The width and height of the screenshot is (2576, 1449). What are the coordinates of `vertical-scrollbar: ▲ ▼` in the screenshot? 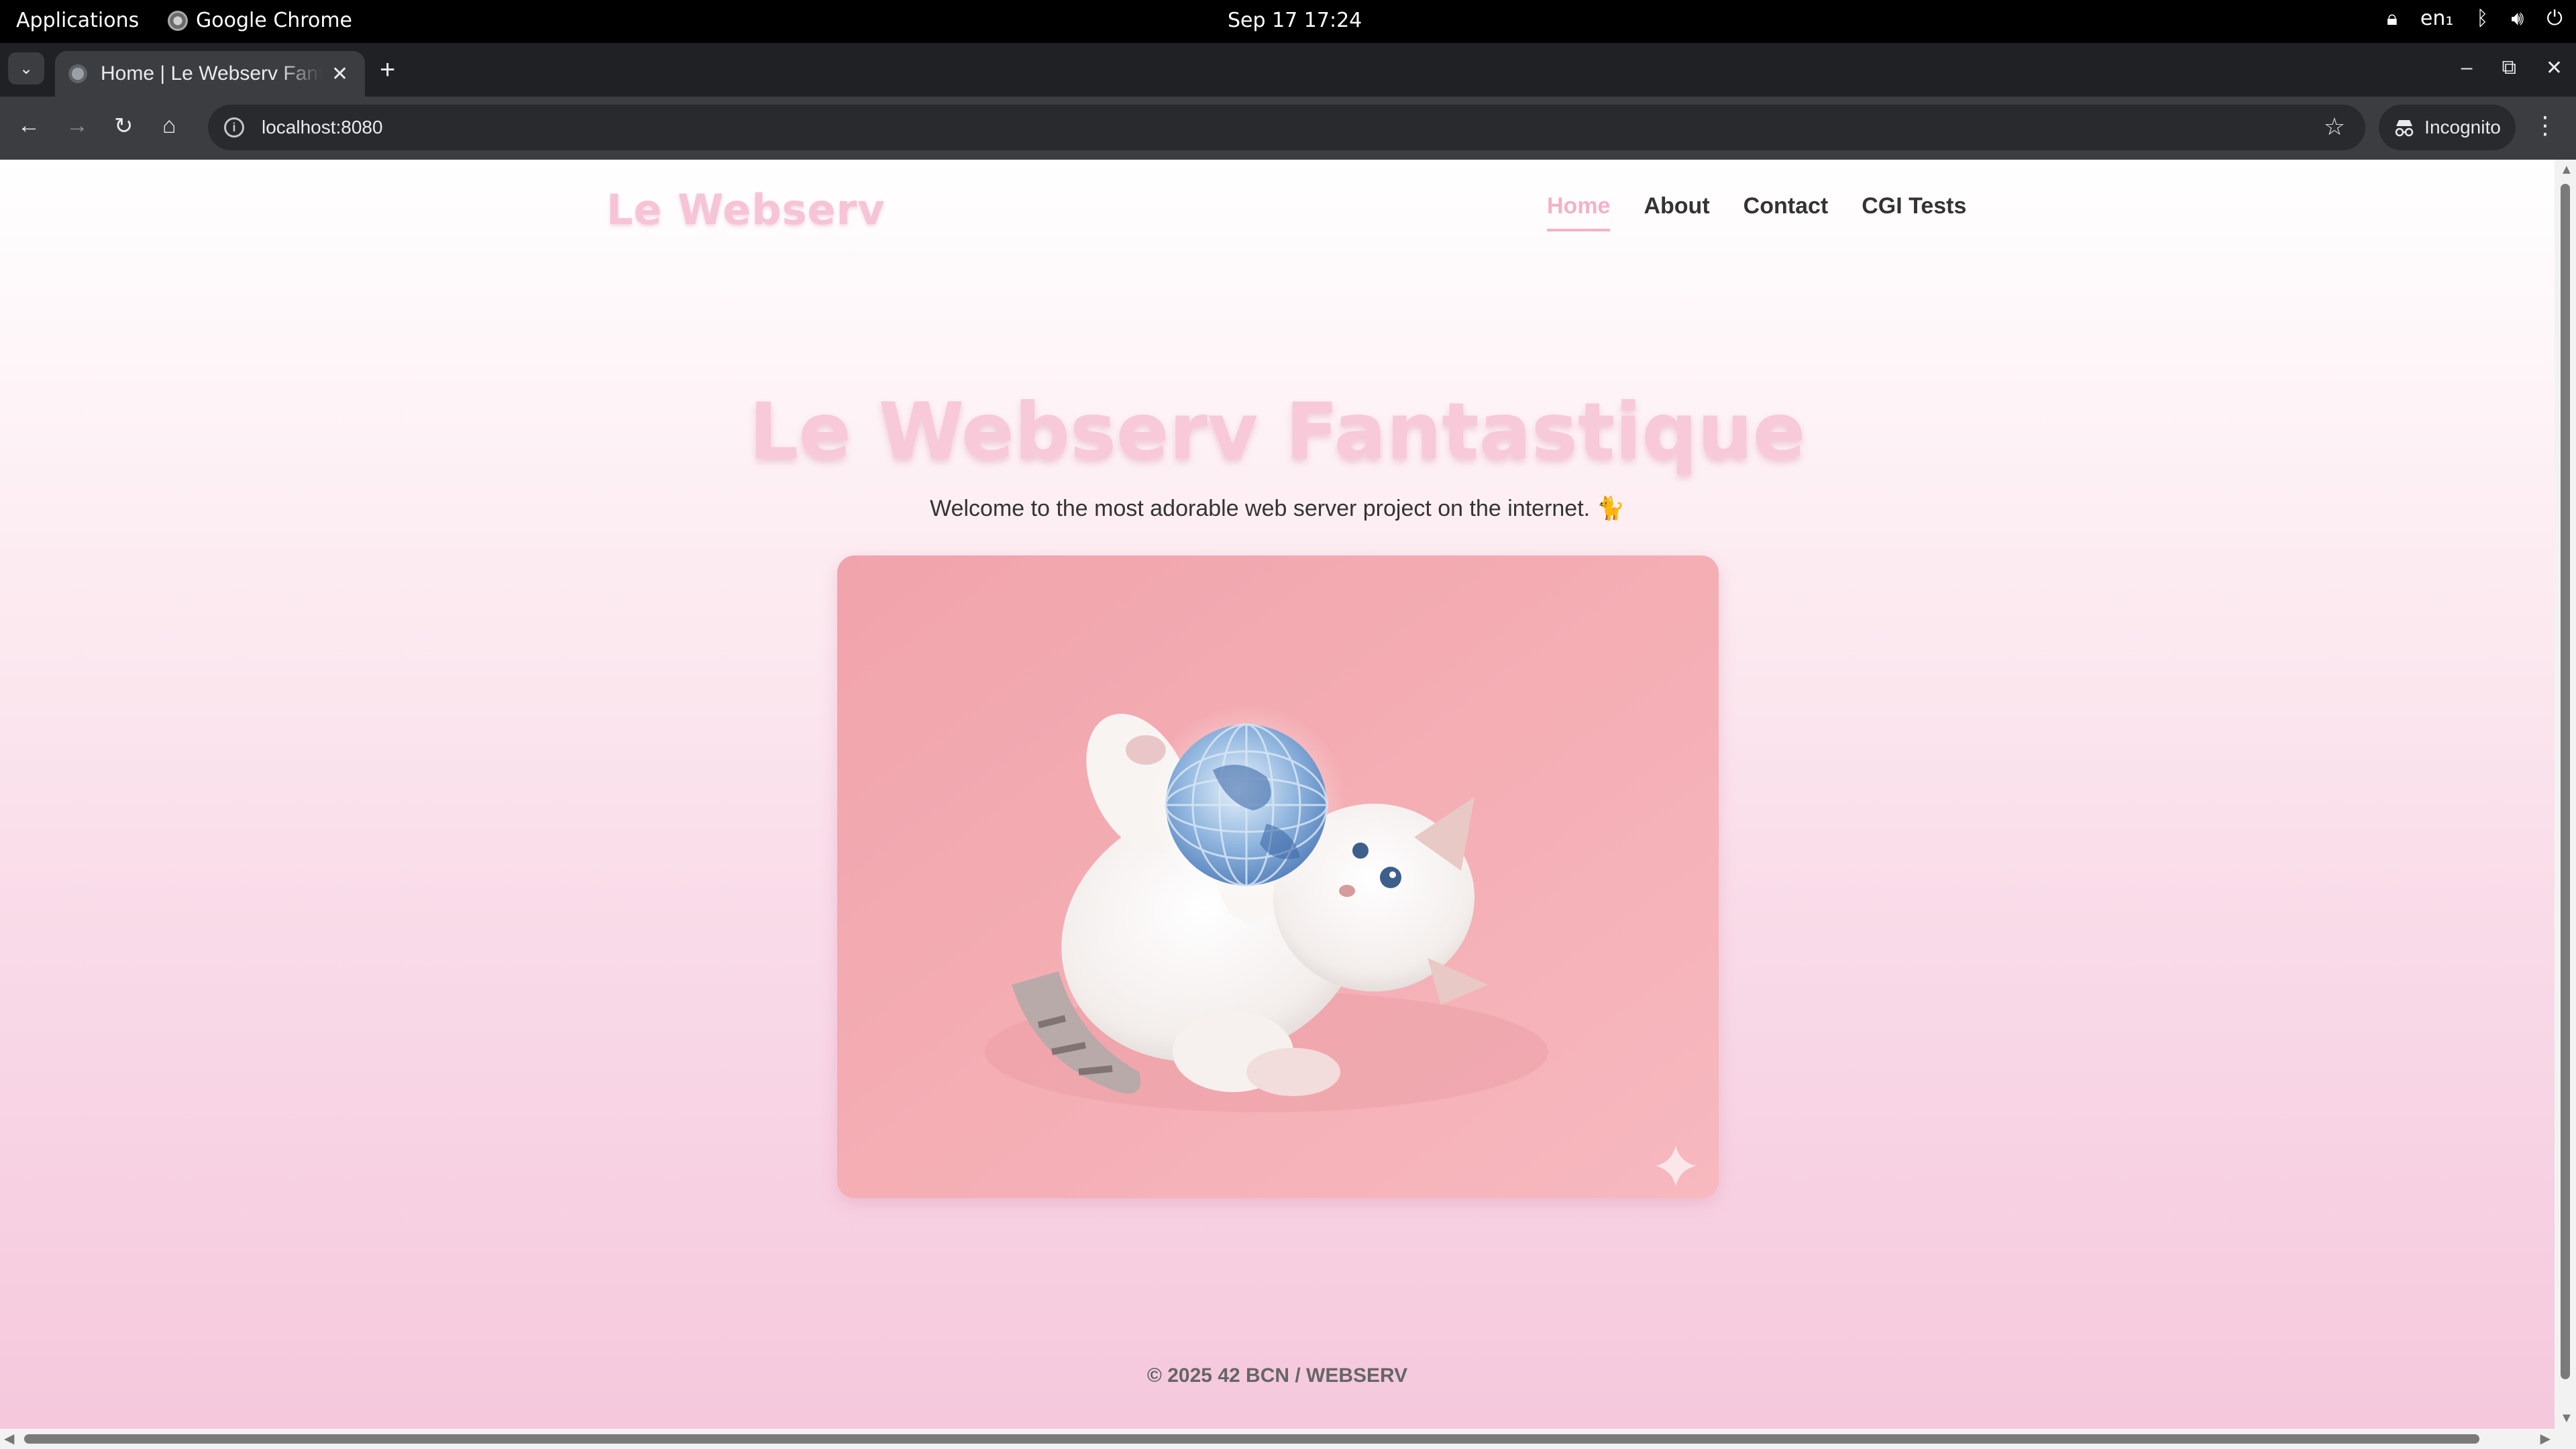 It's located at (2565, 794).